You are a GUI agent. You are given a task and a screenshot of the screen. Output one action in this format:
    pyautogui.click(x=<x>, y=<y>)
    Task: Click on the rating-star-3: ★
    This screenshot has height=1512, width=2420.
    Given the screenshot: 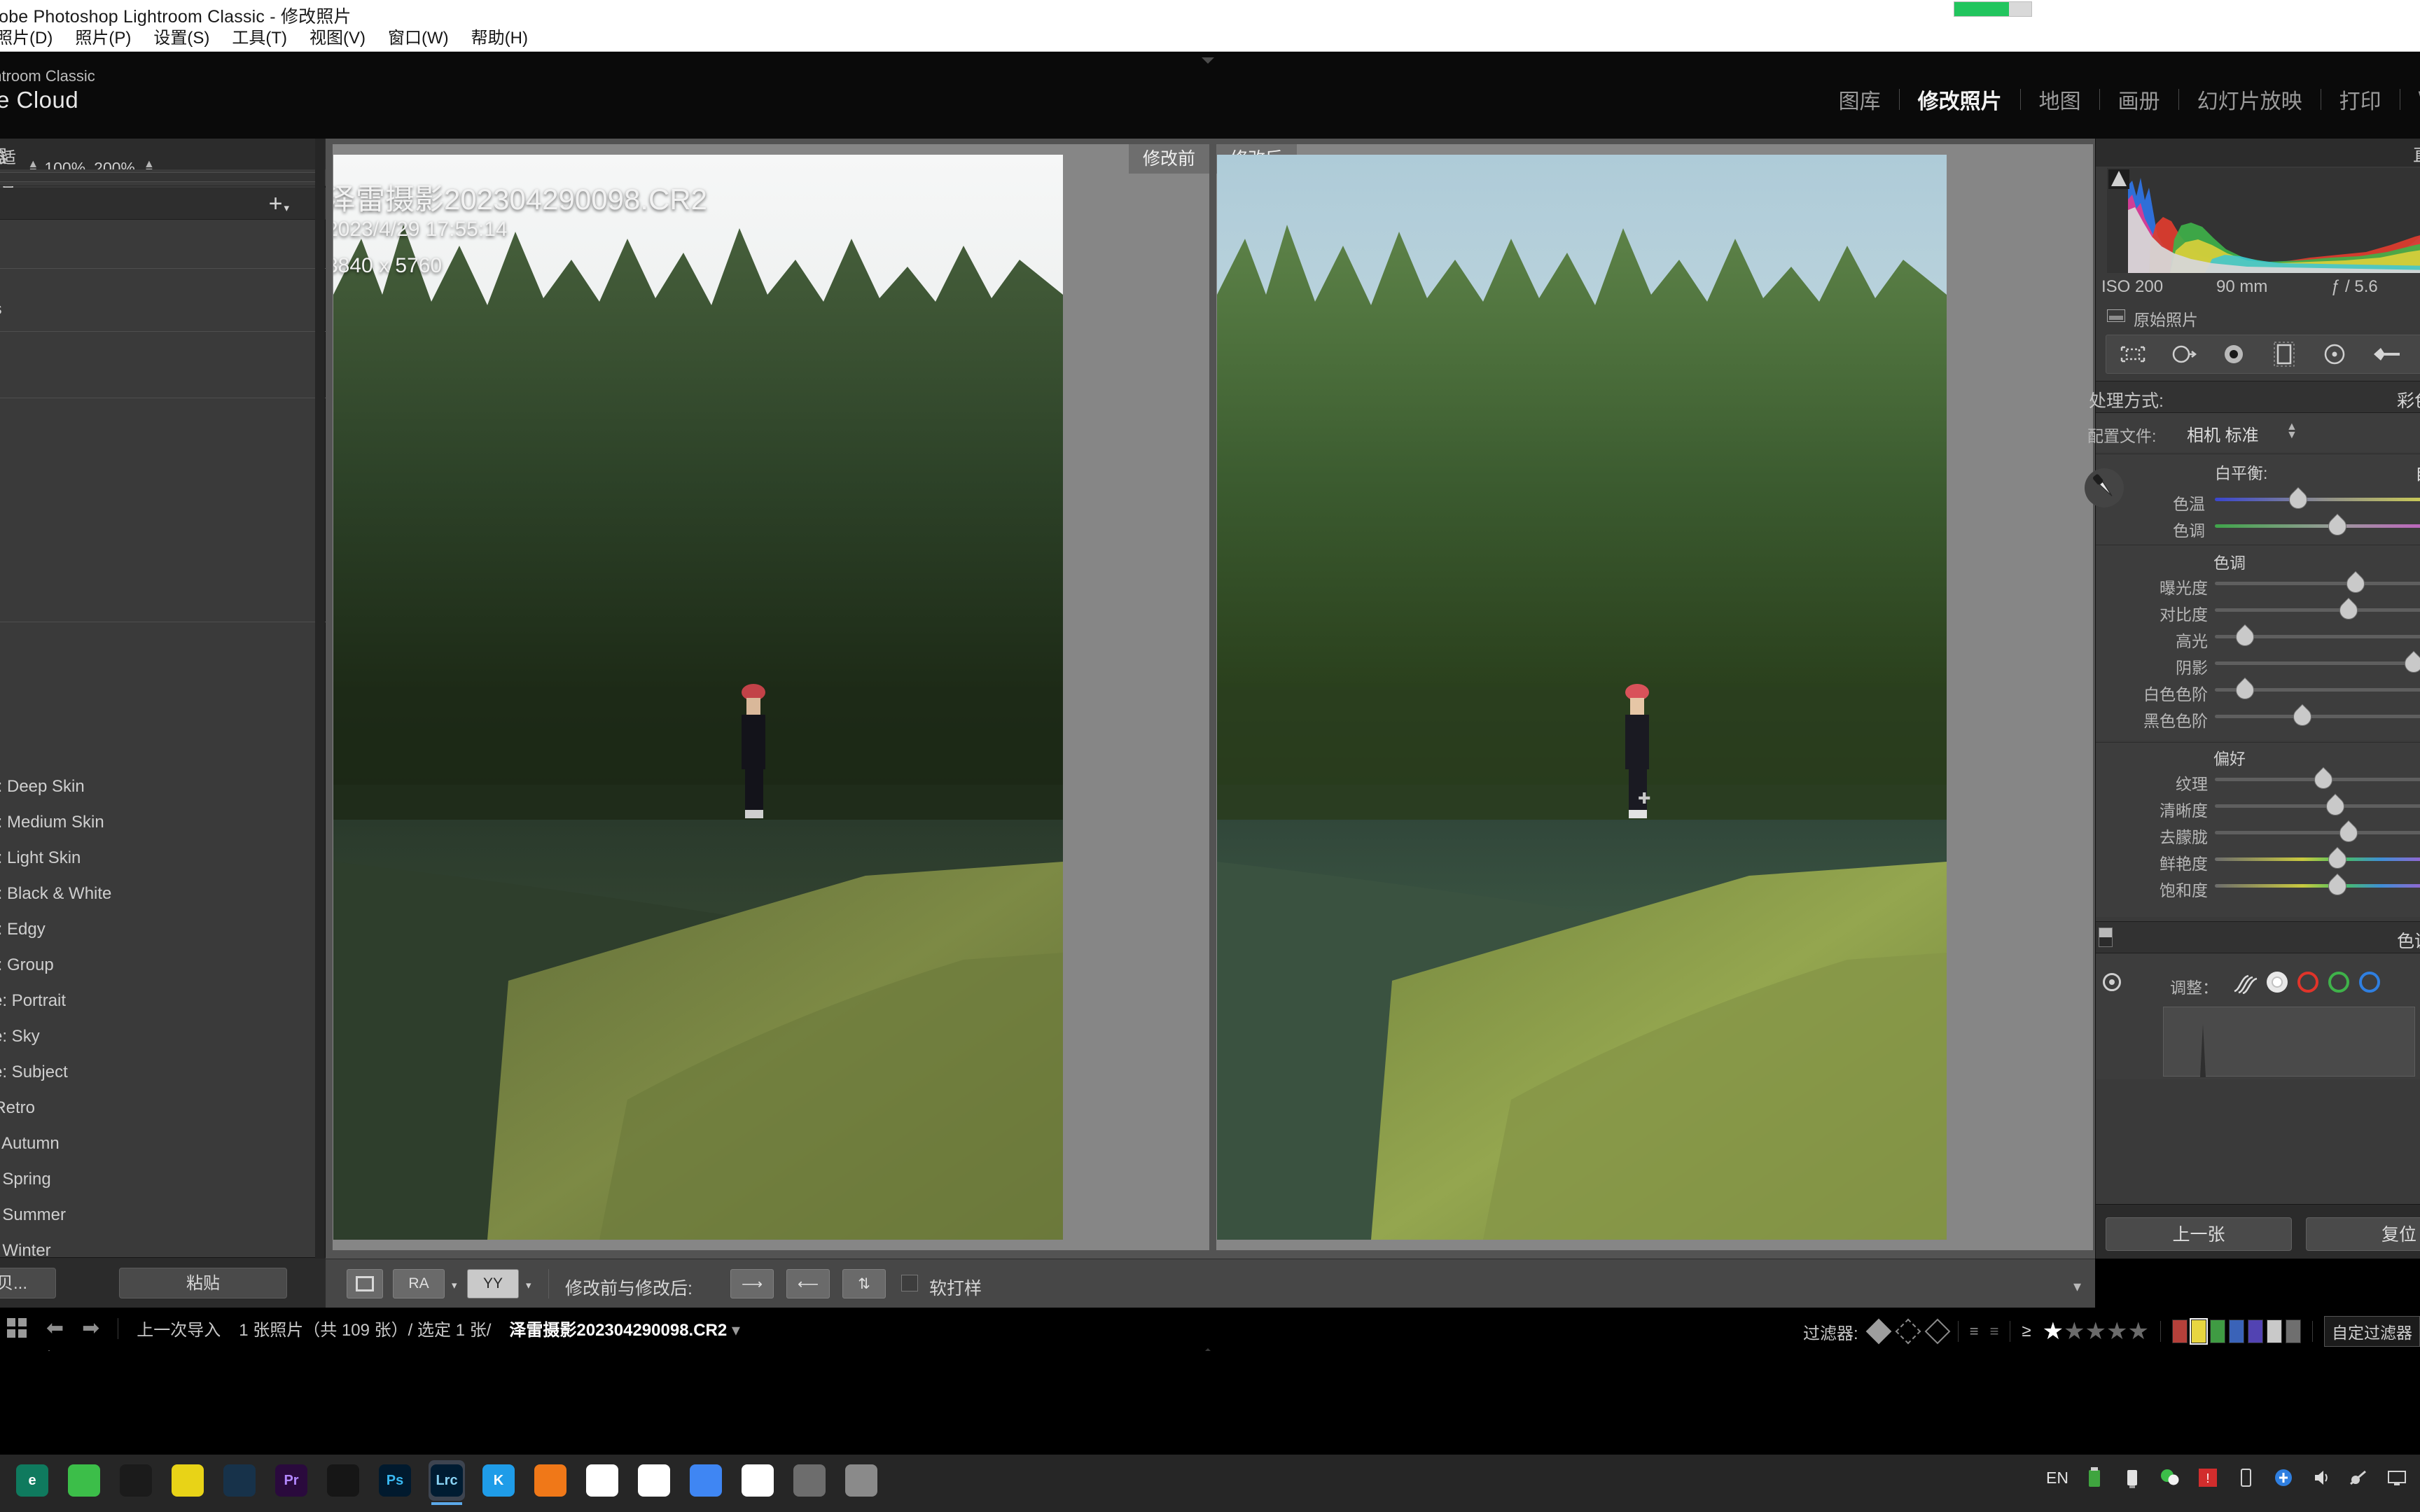 What is the action you would take?
    pyautogui.click(x=2095, y=1331)
    